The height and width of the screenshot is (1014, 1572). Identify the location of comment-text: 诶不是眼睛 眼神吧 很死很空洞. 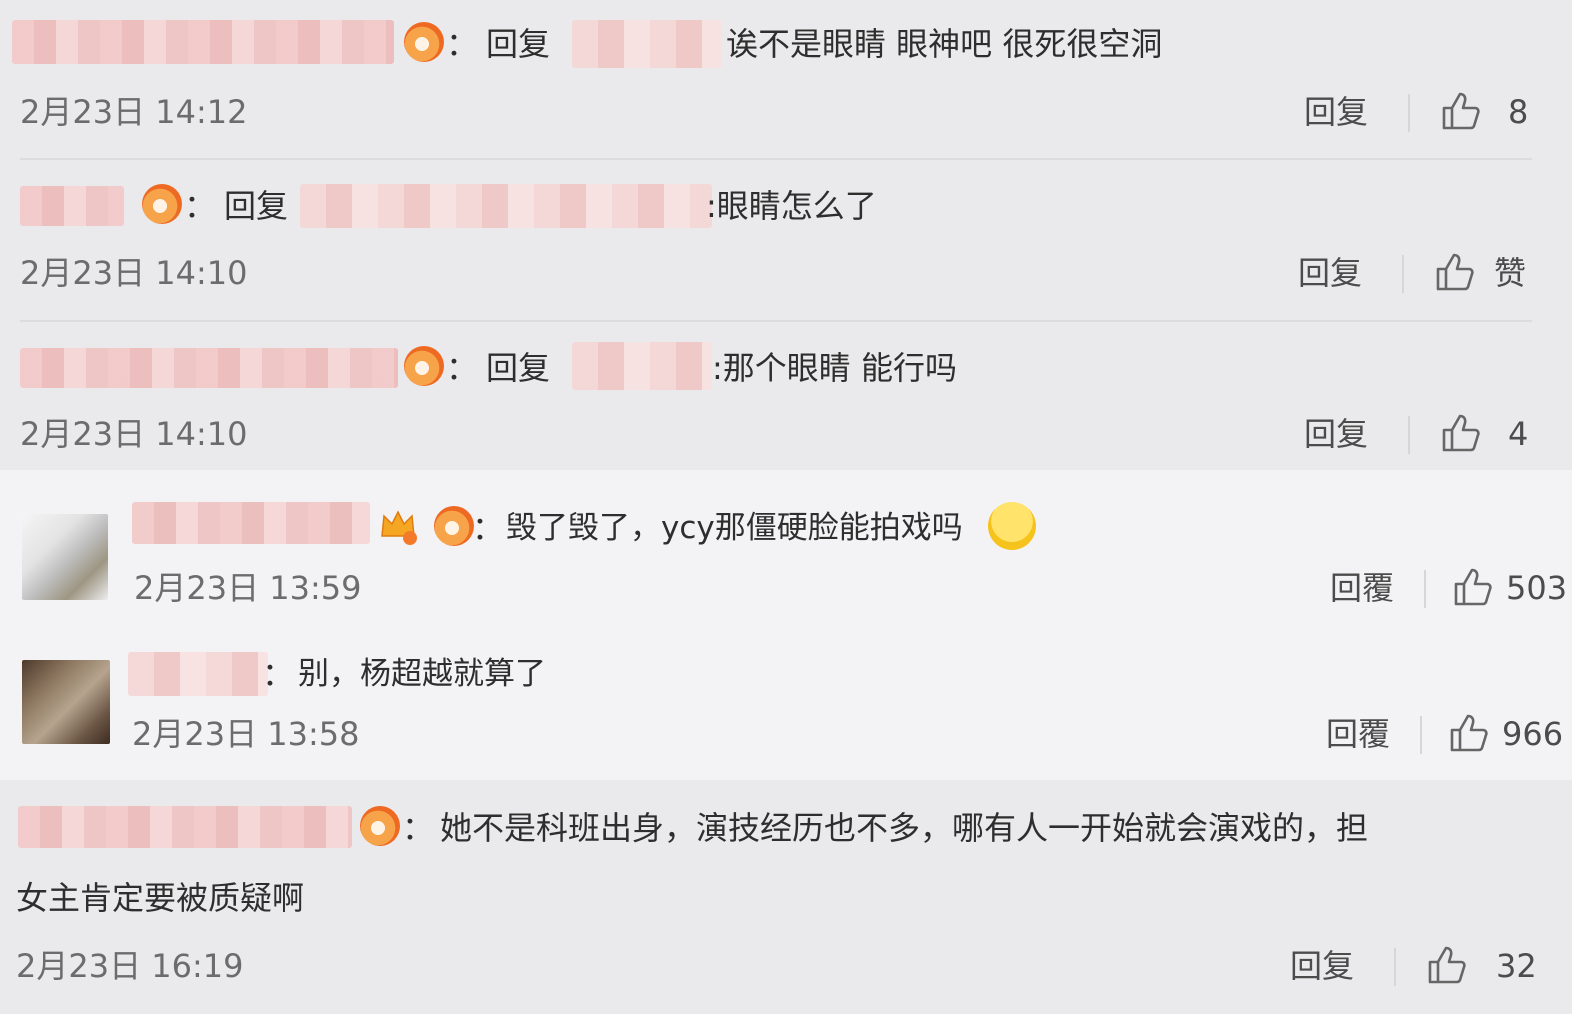
(944, 44).